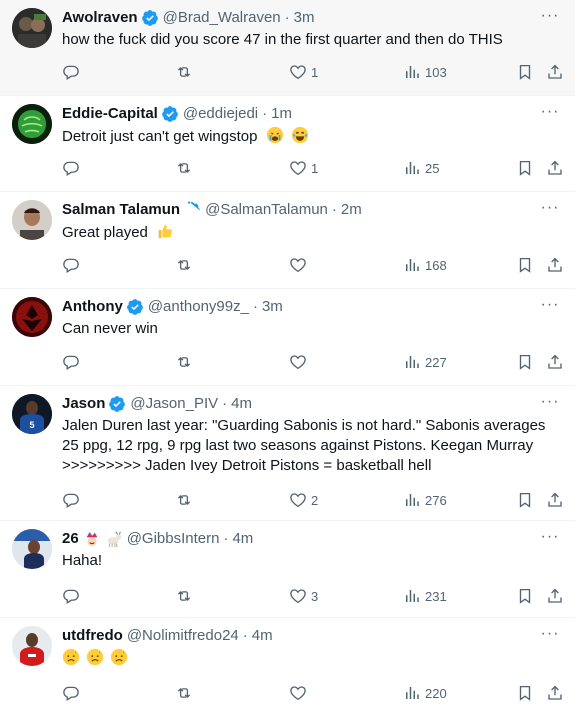 The width and height of the screenshot is (575, 715). What do you see at coordinates (287, 596) in the screenshot?
I see `tweet-actions: 3 231` at bounding box center [287, 596].